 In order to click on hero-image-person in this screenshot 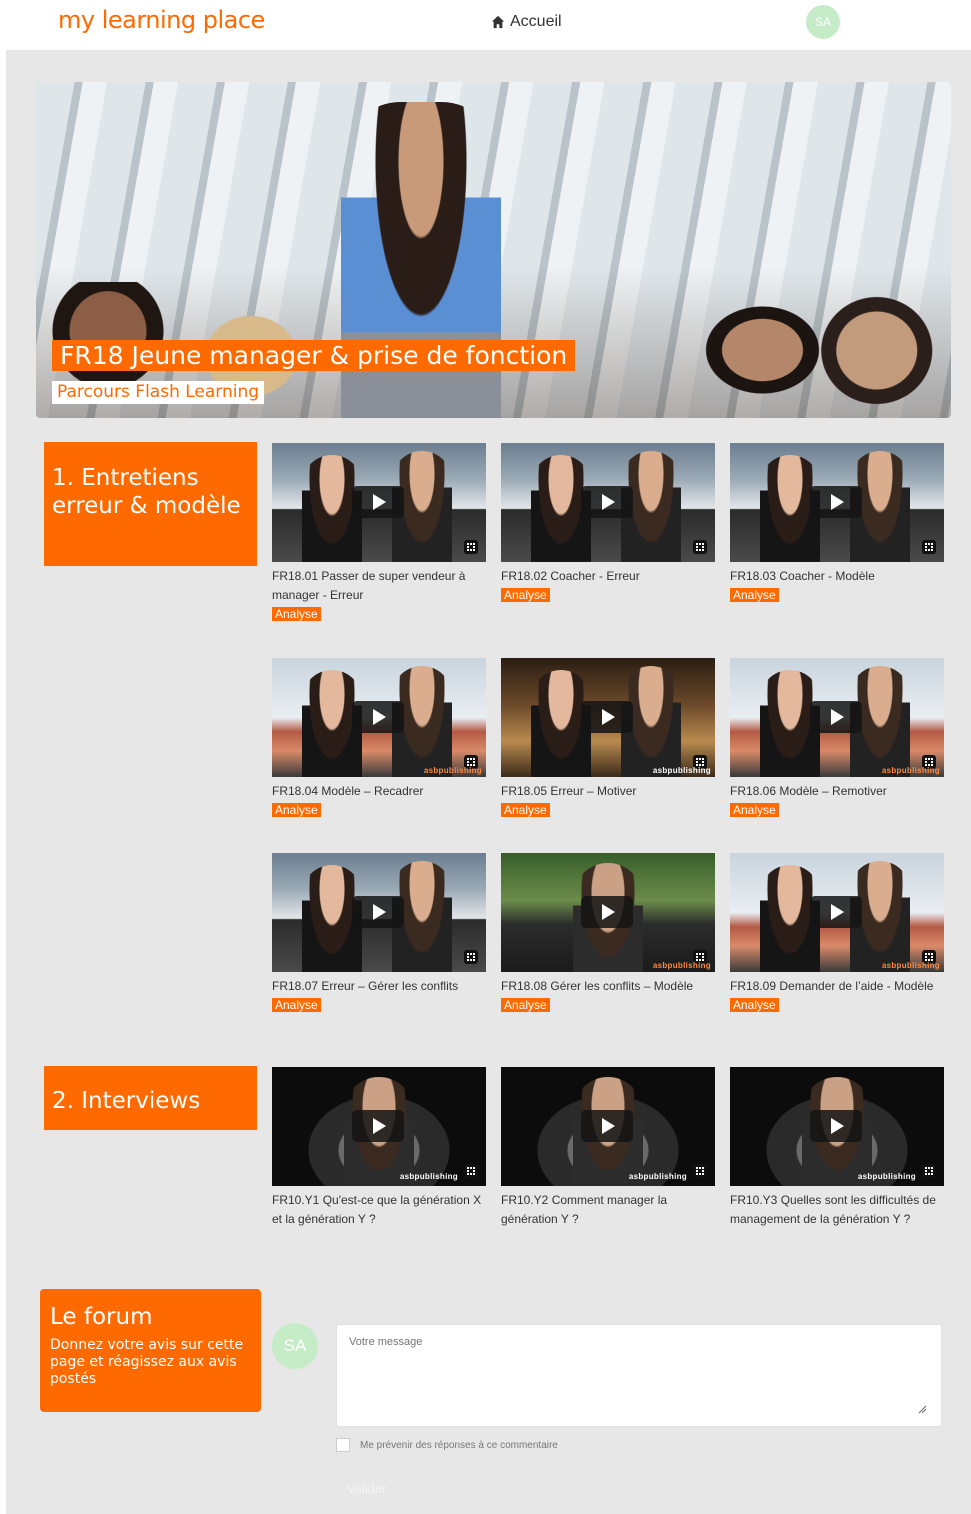, I will do `click(883, 355)`.